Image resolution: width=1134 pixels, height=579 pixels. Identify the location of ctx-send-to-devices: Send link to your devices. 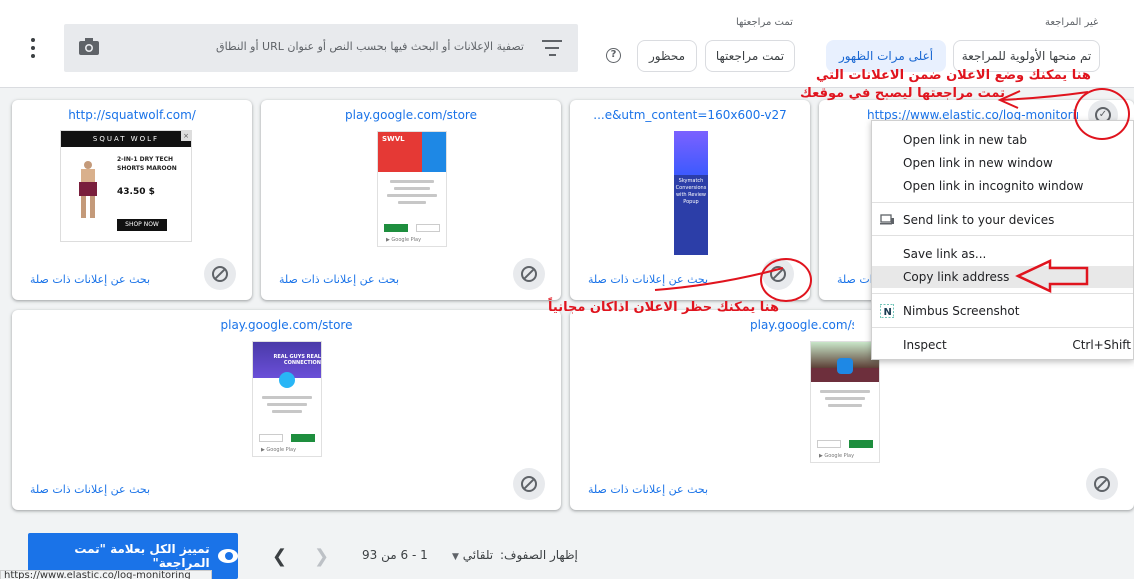
(1002, 220).